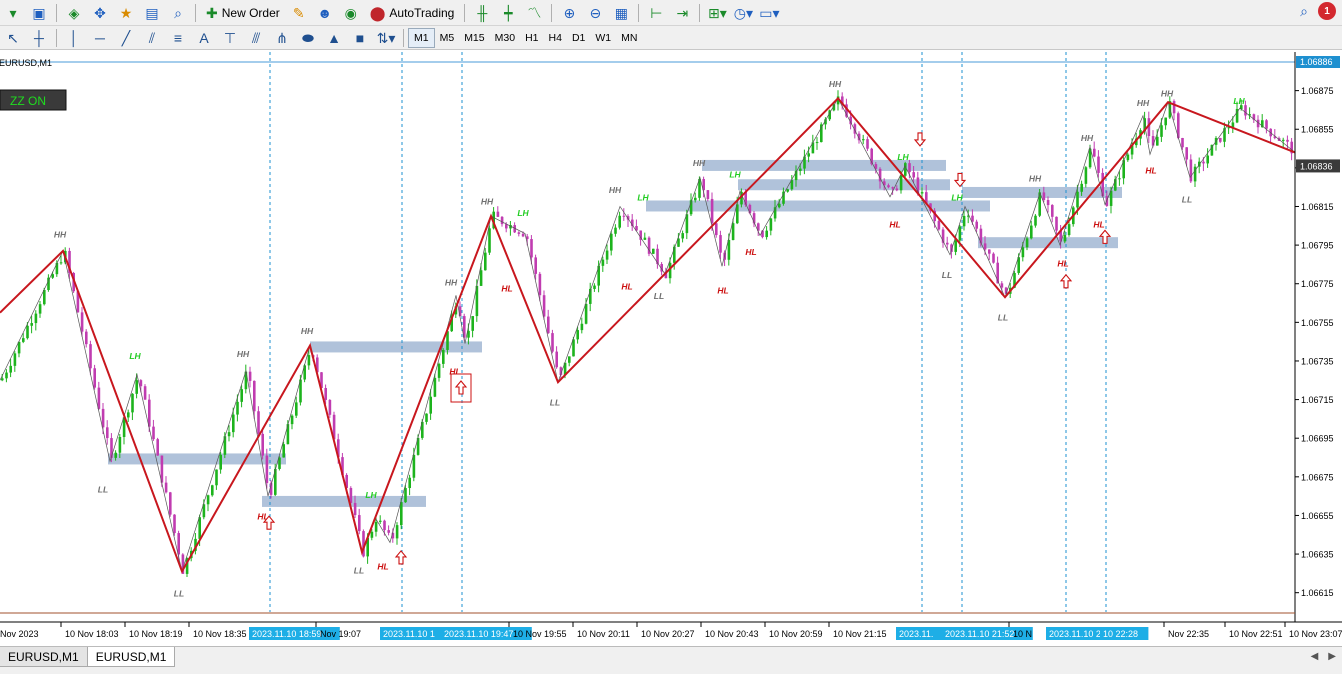 The height and width of the screenshot is (674, 1342). What do you see at coordinates (1323, 656) in the screenshot?
I see `tab-scroll: ◀ ▶` at bounding box center [1323, 656].